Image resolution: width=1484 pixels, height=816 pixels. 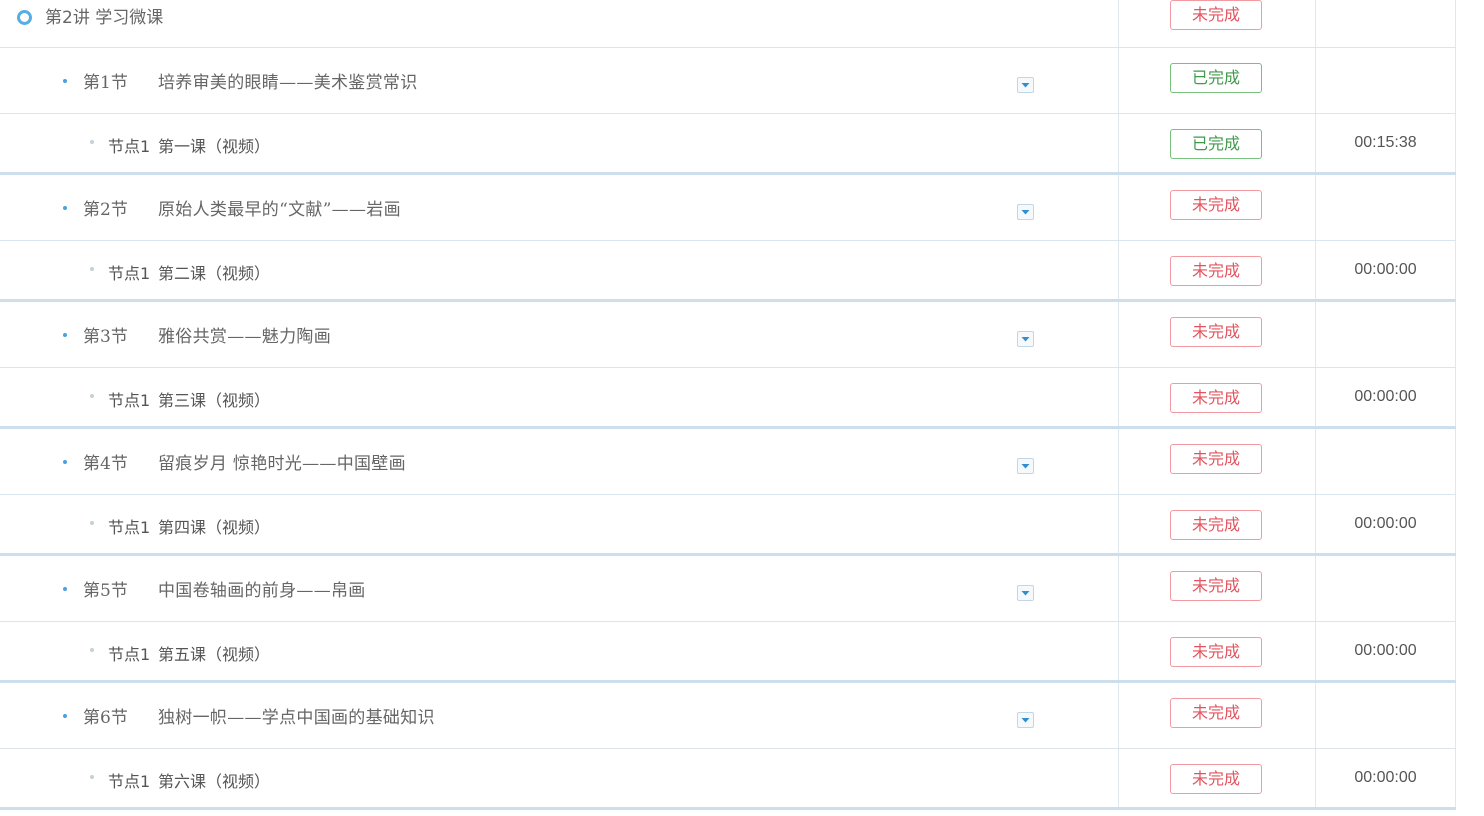 I want to click on section-number: 第5节, so click(x=105, y=588).